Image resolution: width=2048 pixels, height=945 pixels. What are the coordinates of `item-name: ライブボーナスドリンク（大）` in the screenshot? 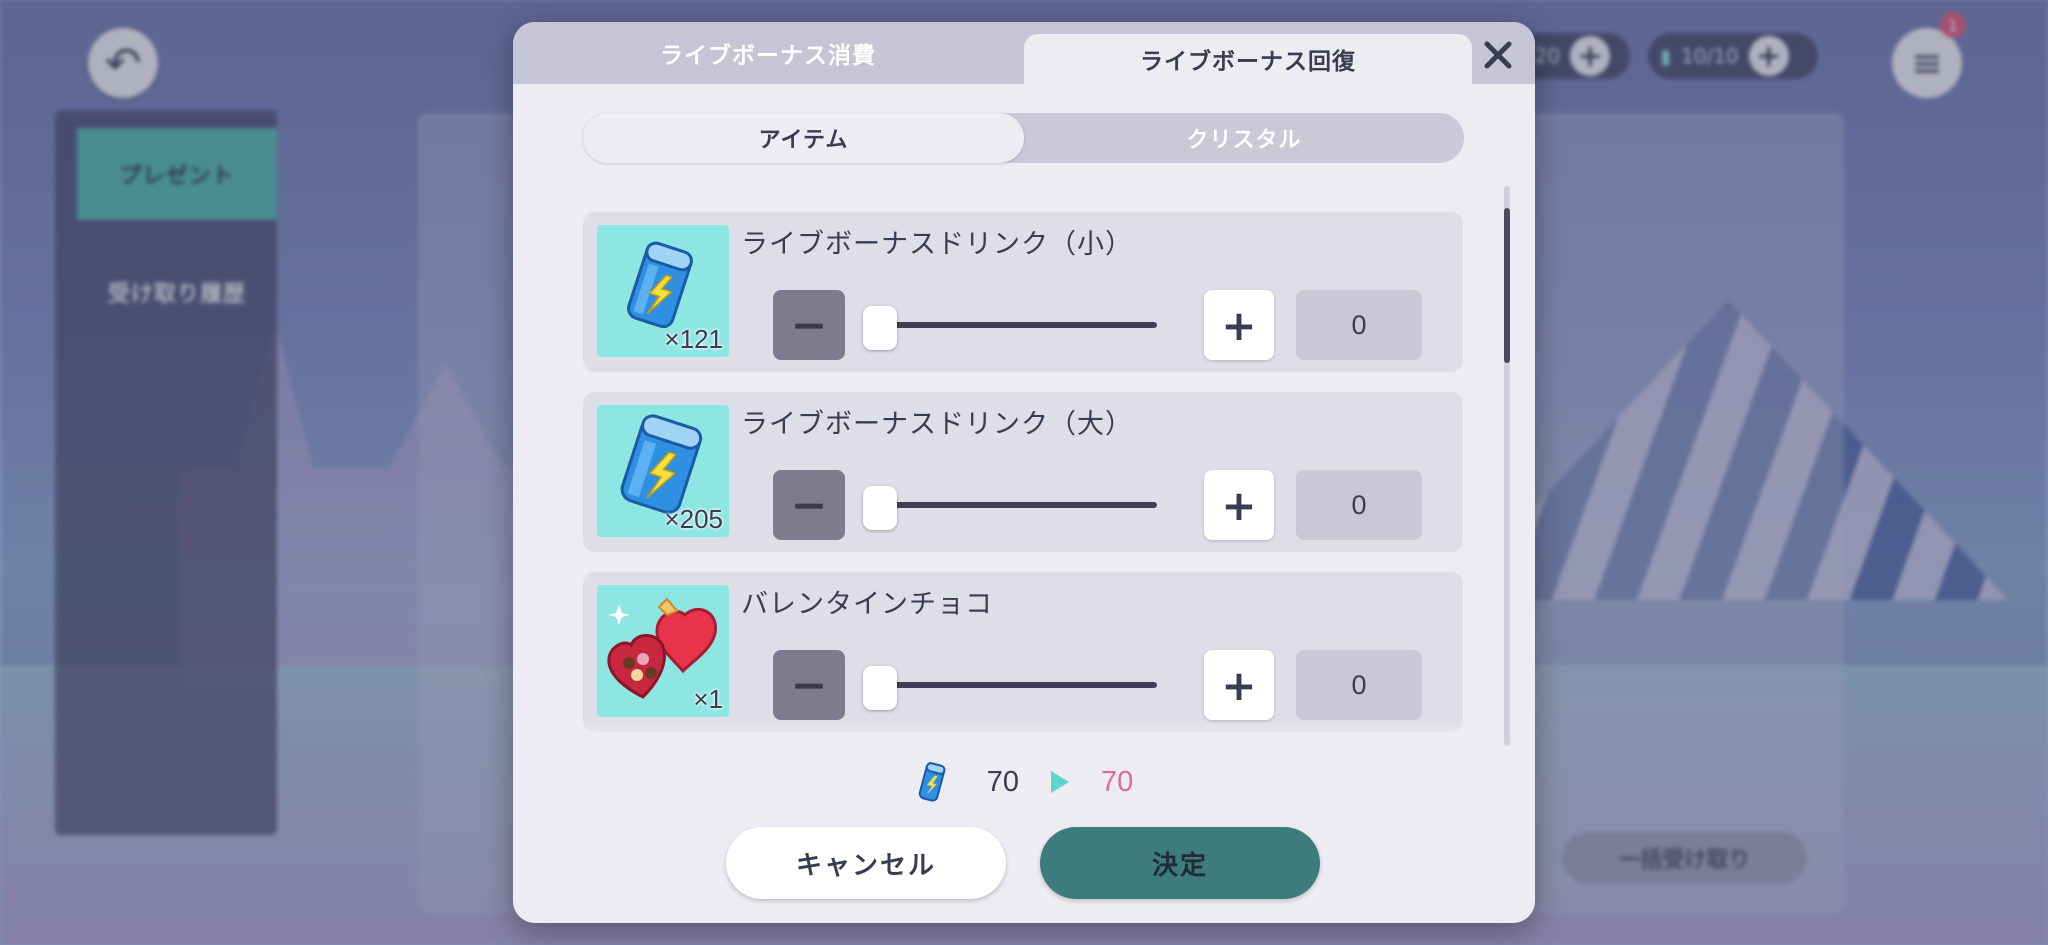 It's located at (937, 424).